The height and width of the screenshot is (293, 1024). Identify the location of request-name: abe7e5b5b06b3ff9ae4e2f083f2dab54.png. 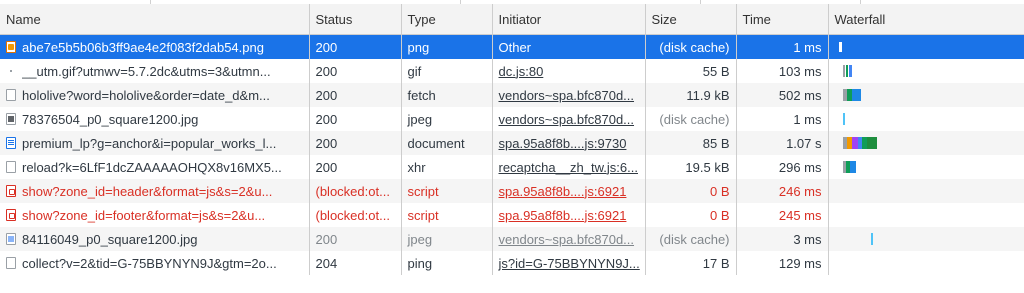
(143, 47).